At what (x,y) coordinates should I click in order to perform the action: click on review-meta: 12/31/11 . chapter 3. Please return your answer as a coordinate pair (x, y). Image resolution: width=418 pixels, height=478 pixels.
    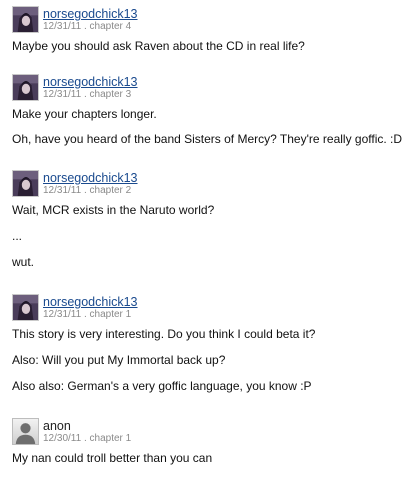
    Looking at the image, I should click on (87, 95).